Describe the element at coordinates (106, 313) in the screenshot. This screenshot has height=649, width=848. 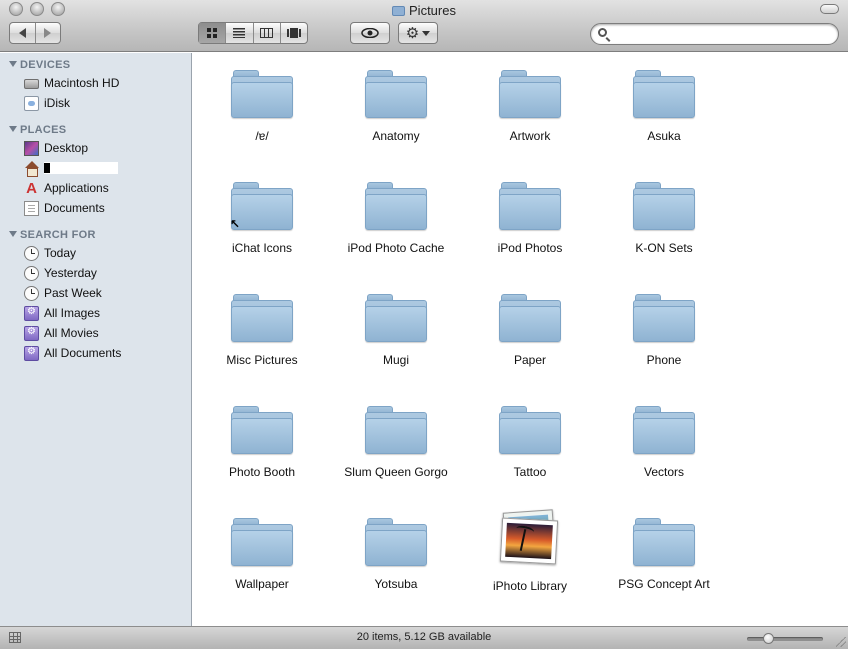
I see `sidebar-item-all-images: All Images` at that location.